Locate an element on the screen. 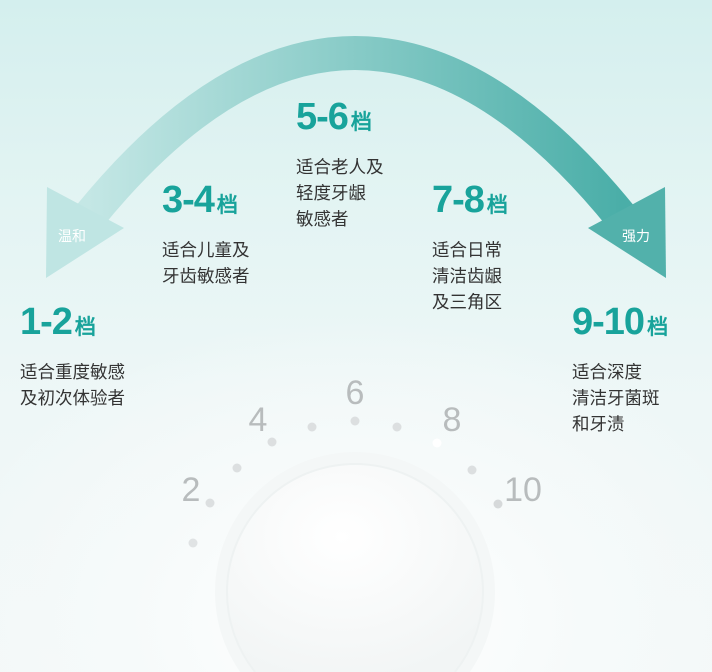 Image resolution: width=712 pixels, height=672 pixels. level-description: 适合深度 清洁牙菌斑 和牙渍 is located at coordinates (616, 399).